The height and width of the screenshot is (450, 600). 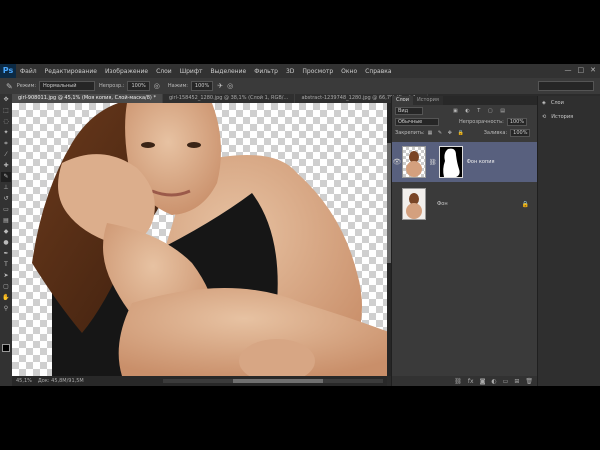 I want to click on tab-history: История, so click(x=428, y=100).